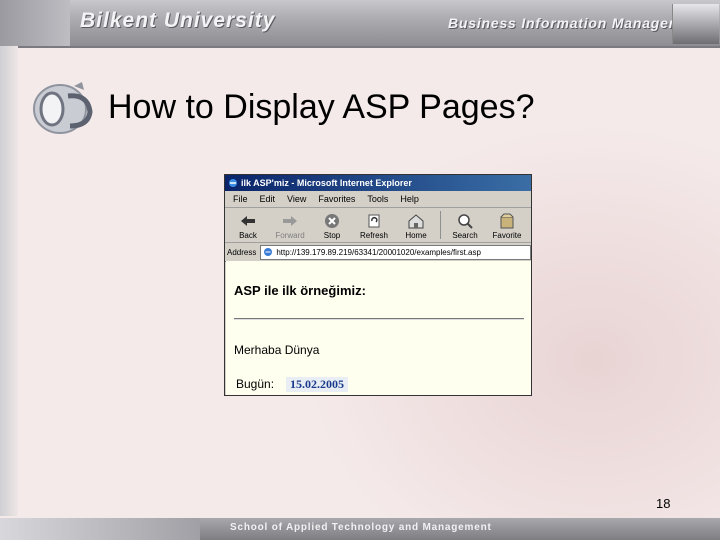  I want to click on refresh-icon, so click(374, 221).